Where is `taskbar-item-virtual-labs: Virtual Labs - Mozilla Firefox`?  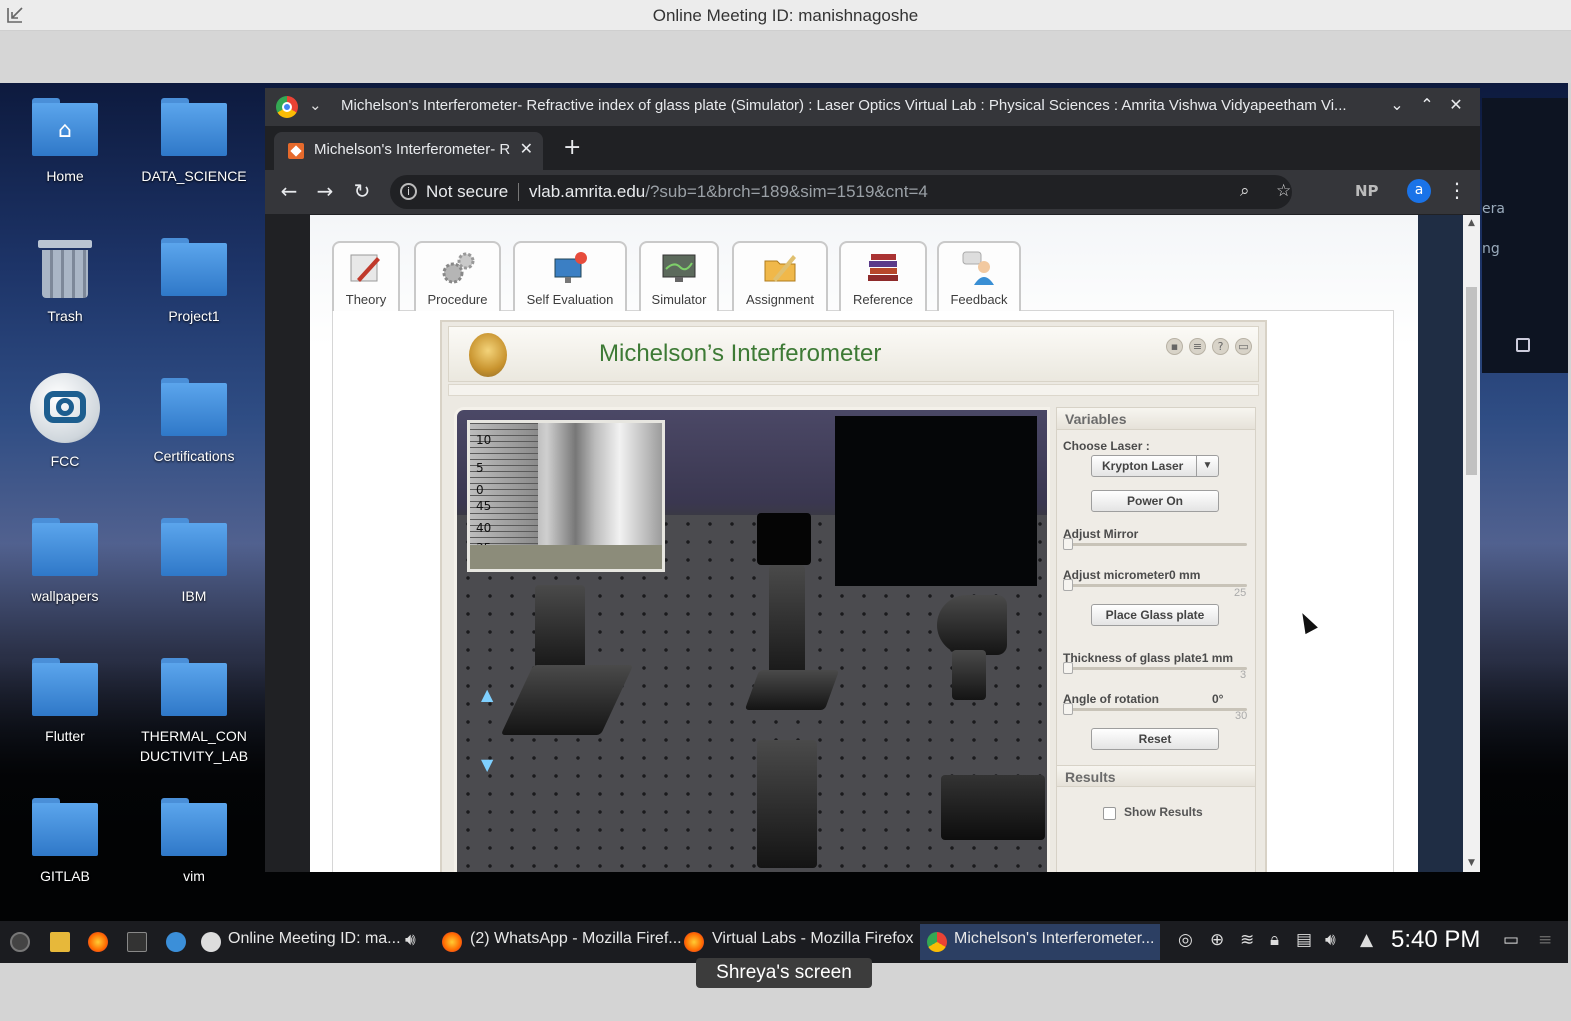
taskbar-item-virtual-labs: Virtual Labs - Mozilla Firefox is located at coordinates (813, 942).